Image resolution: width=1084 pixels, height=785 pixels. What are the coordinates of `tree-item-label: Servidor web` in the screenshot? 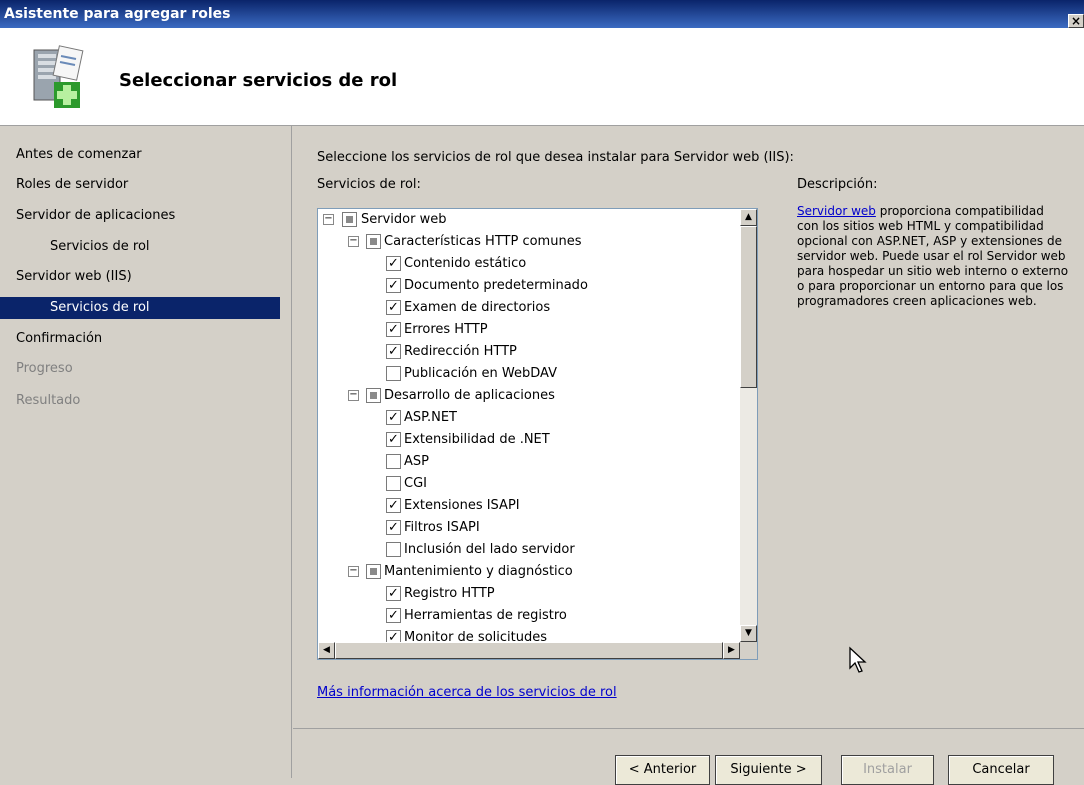 It's located at (404, 219).